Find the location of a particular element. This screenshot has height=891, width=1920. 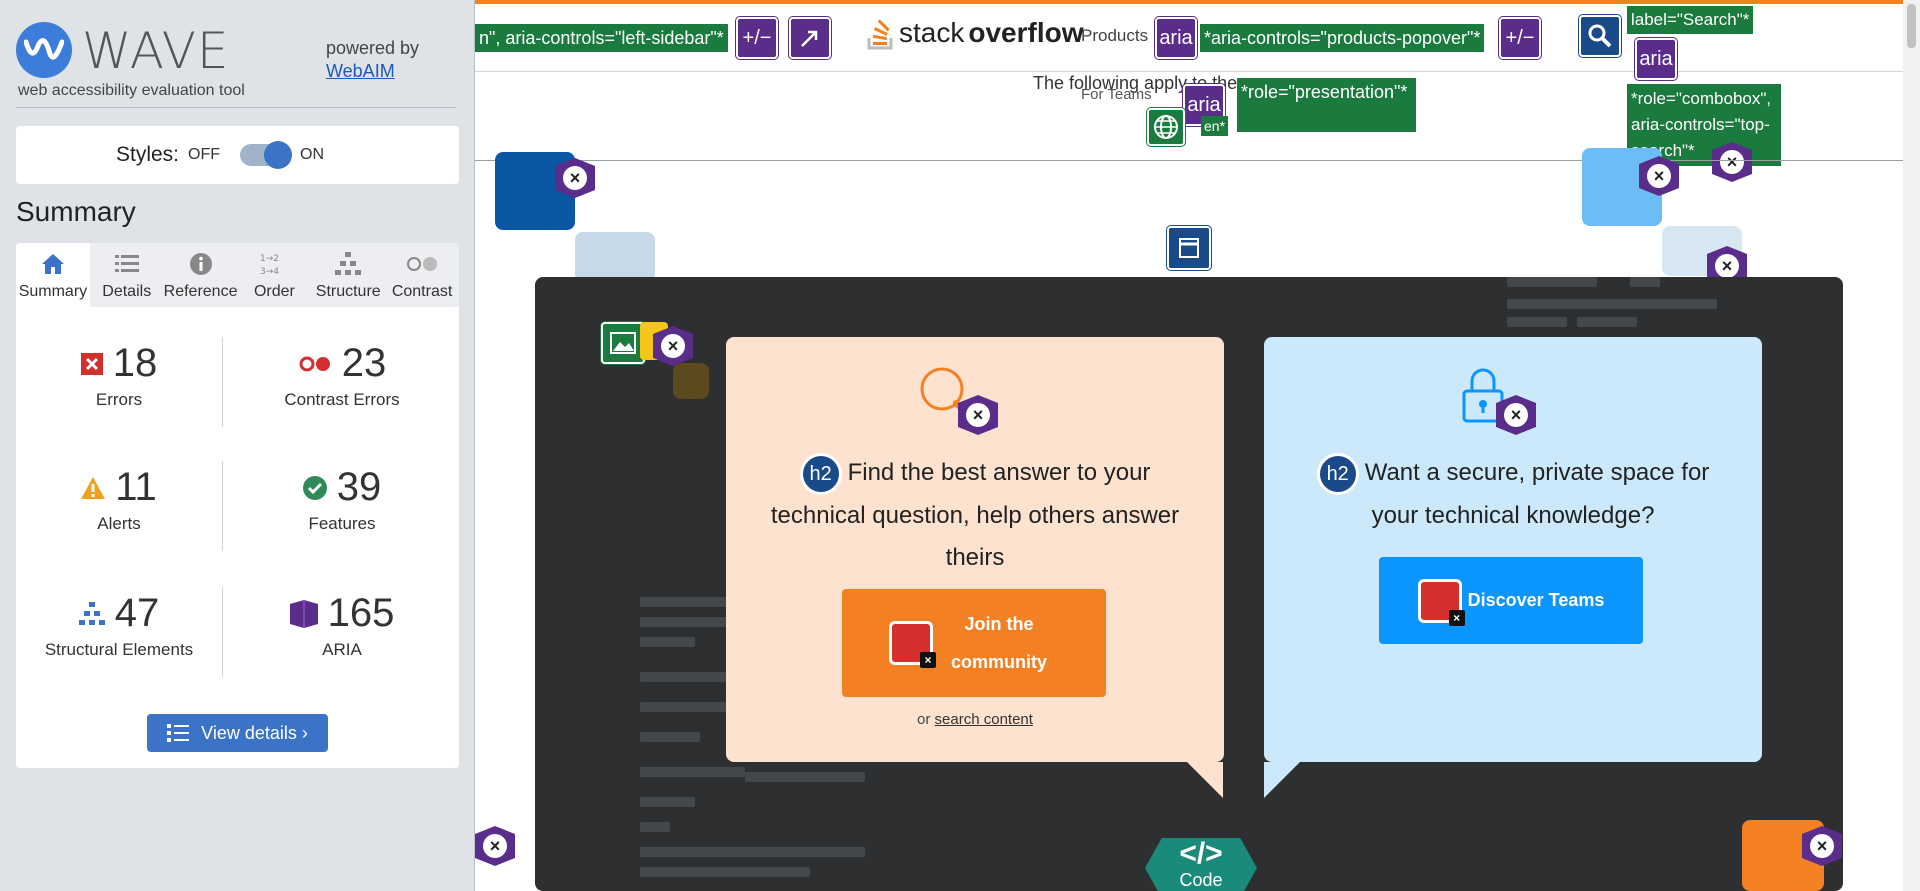

tab-label: Reference is located at coordinates (200, 291).